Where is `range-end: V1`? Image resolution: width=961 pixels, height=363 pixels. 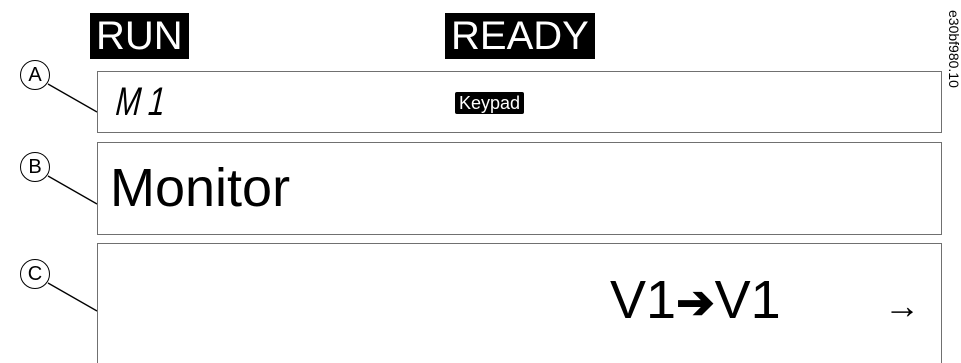 range-end: V1 is located at coordinates (747, 300).